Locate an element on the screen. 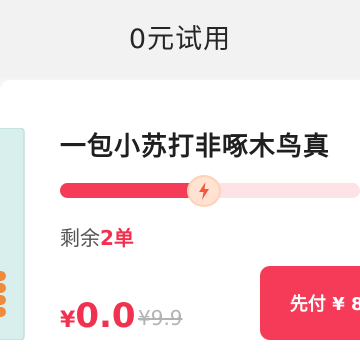 The image size is (360, 360). product-image is located at coordinates (13, 234).